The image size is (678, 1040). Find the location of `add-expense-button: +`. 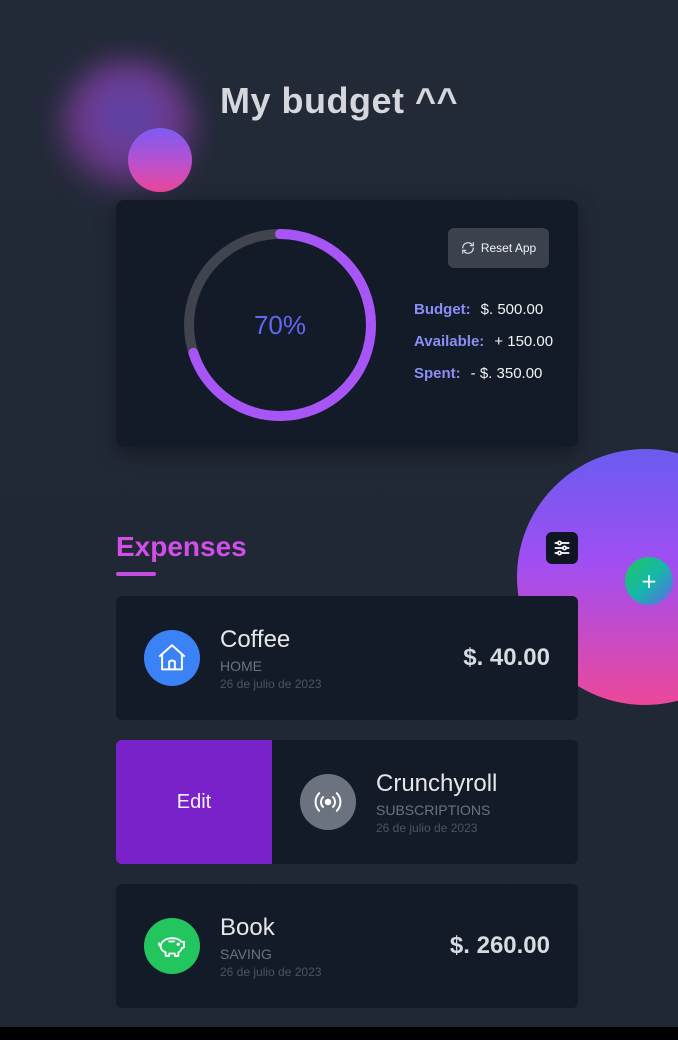

add-expense-button: + is located at coordinates (649, 581).